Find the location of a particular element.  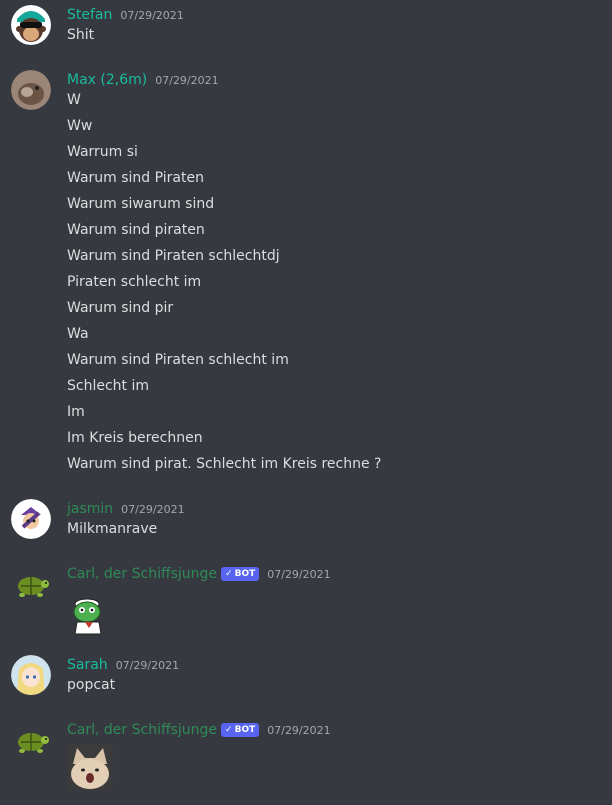

anime-girl-avatar-icon is located at coordinates (31, 675).